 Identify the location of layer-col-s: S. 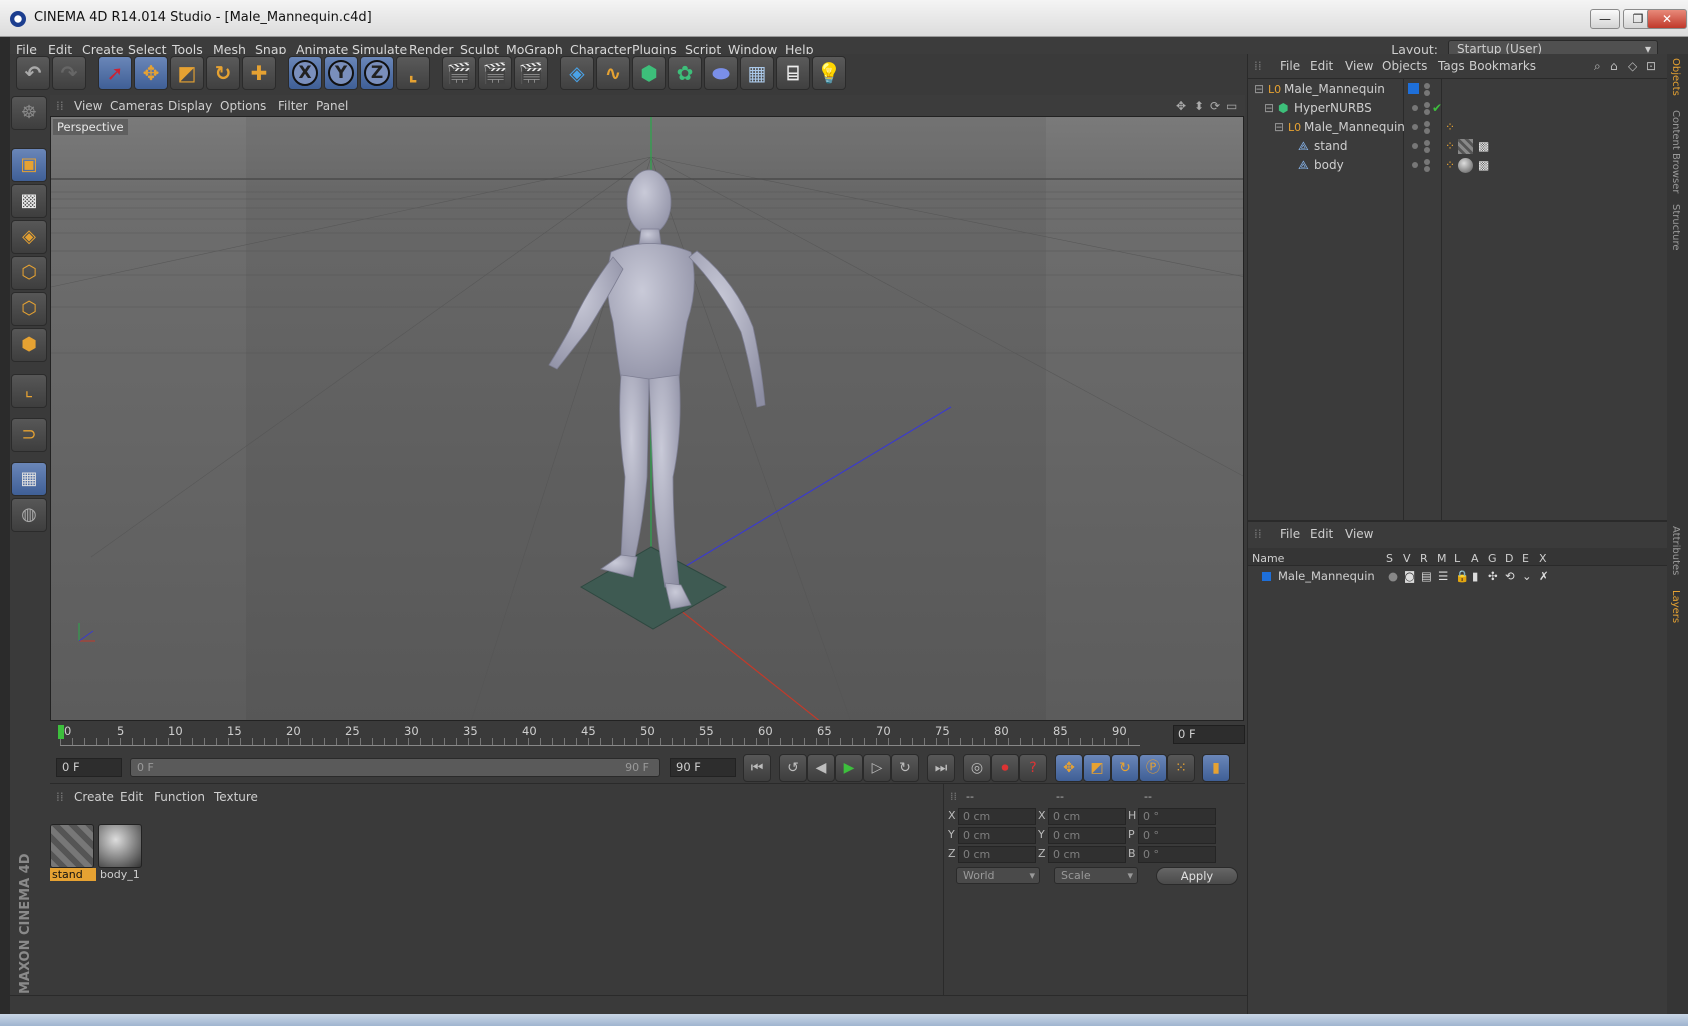
(1389, 558).